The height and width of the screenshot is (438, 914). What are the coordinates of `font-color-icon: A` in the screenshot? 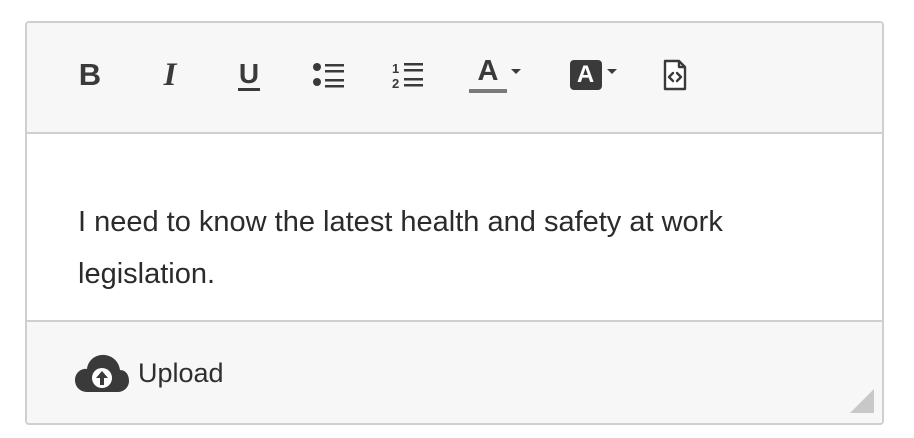 It's located at (488, 75).